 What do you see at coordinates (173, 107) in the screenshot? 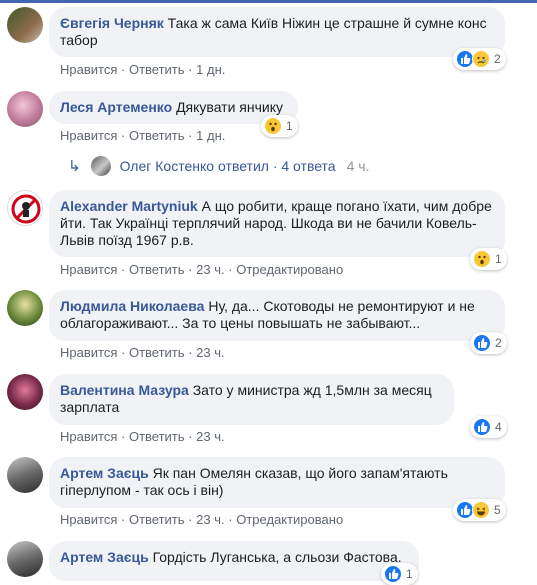
I see `comment-bubble: Леся Артеменко Дякувати янчику` at bounding box center [173, 107].